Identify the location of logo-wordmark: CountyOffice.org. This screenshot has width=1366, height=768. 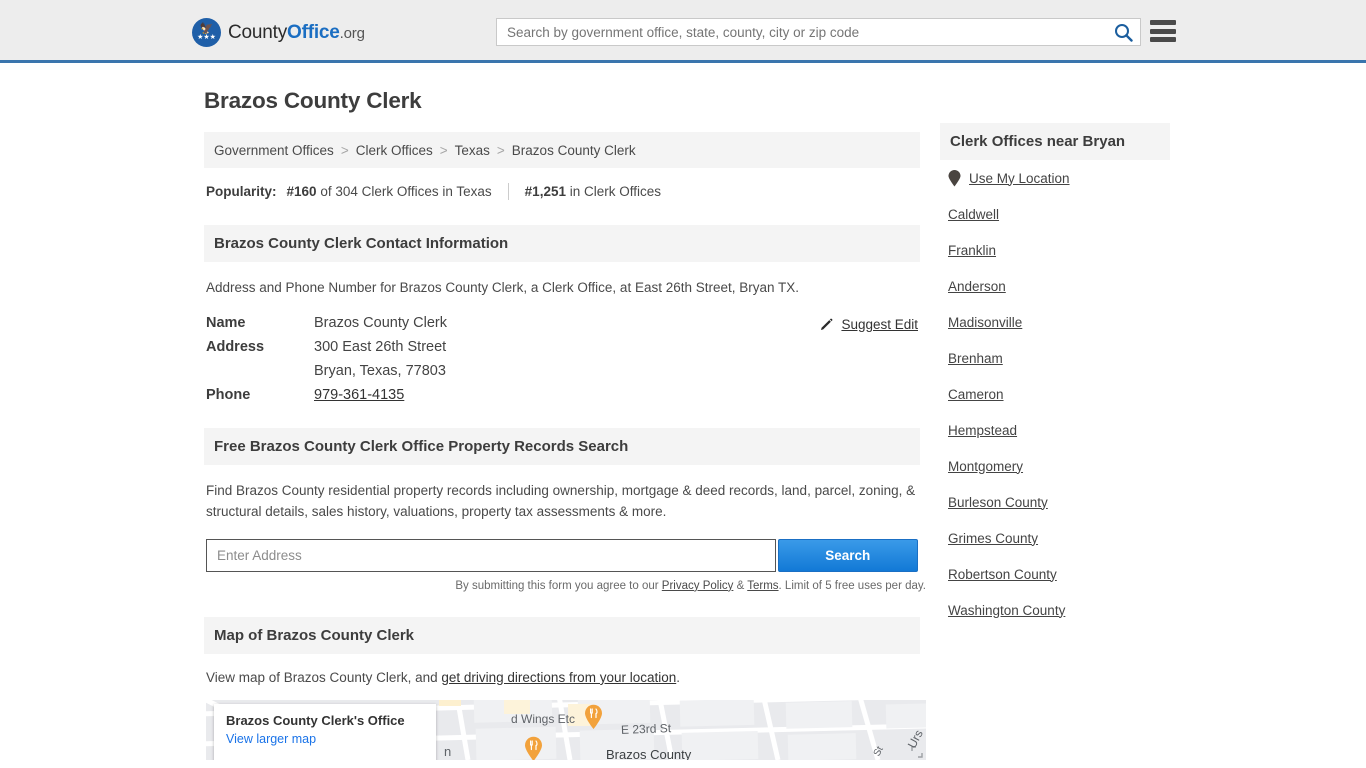
(296, 33).